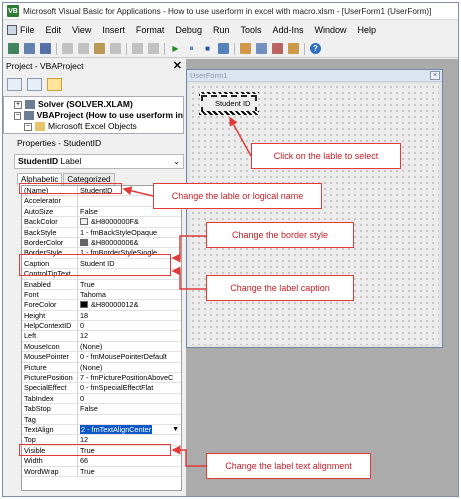  I want to click on property-row: Width 66, so click(101, 461).